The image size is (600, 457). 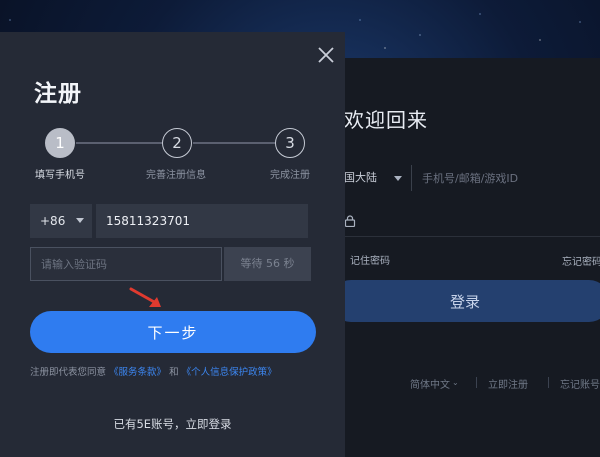 I want to click on step-1-label: 填写手机号, so click(x=60, y=175).